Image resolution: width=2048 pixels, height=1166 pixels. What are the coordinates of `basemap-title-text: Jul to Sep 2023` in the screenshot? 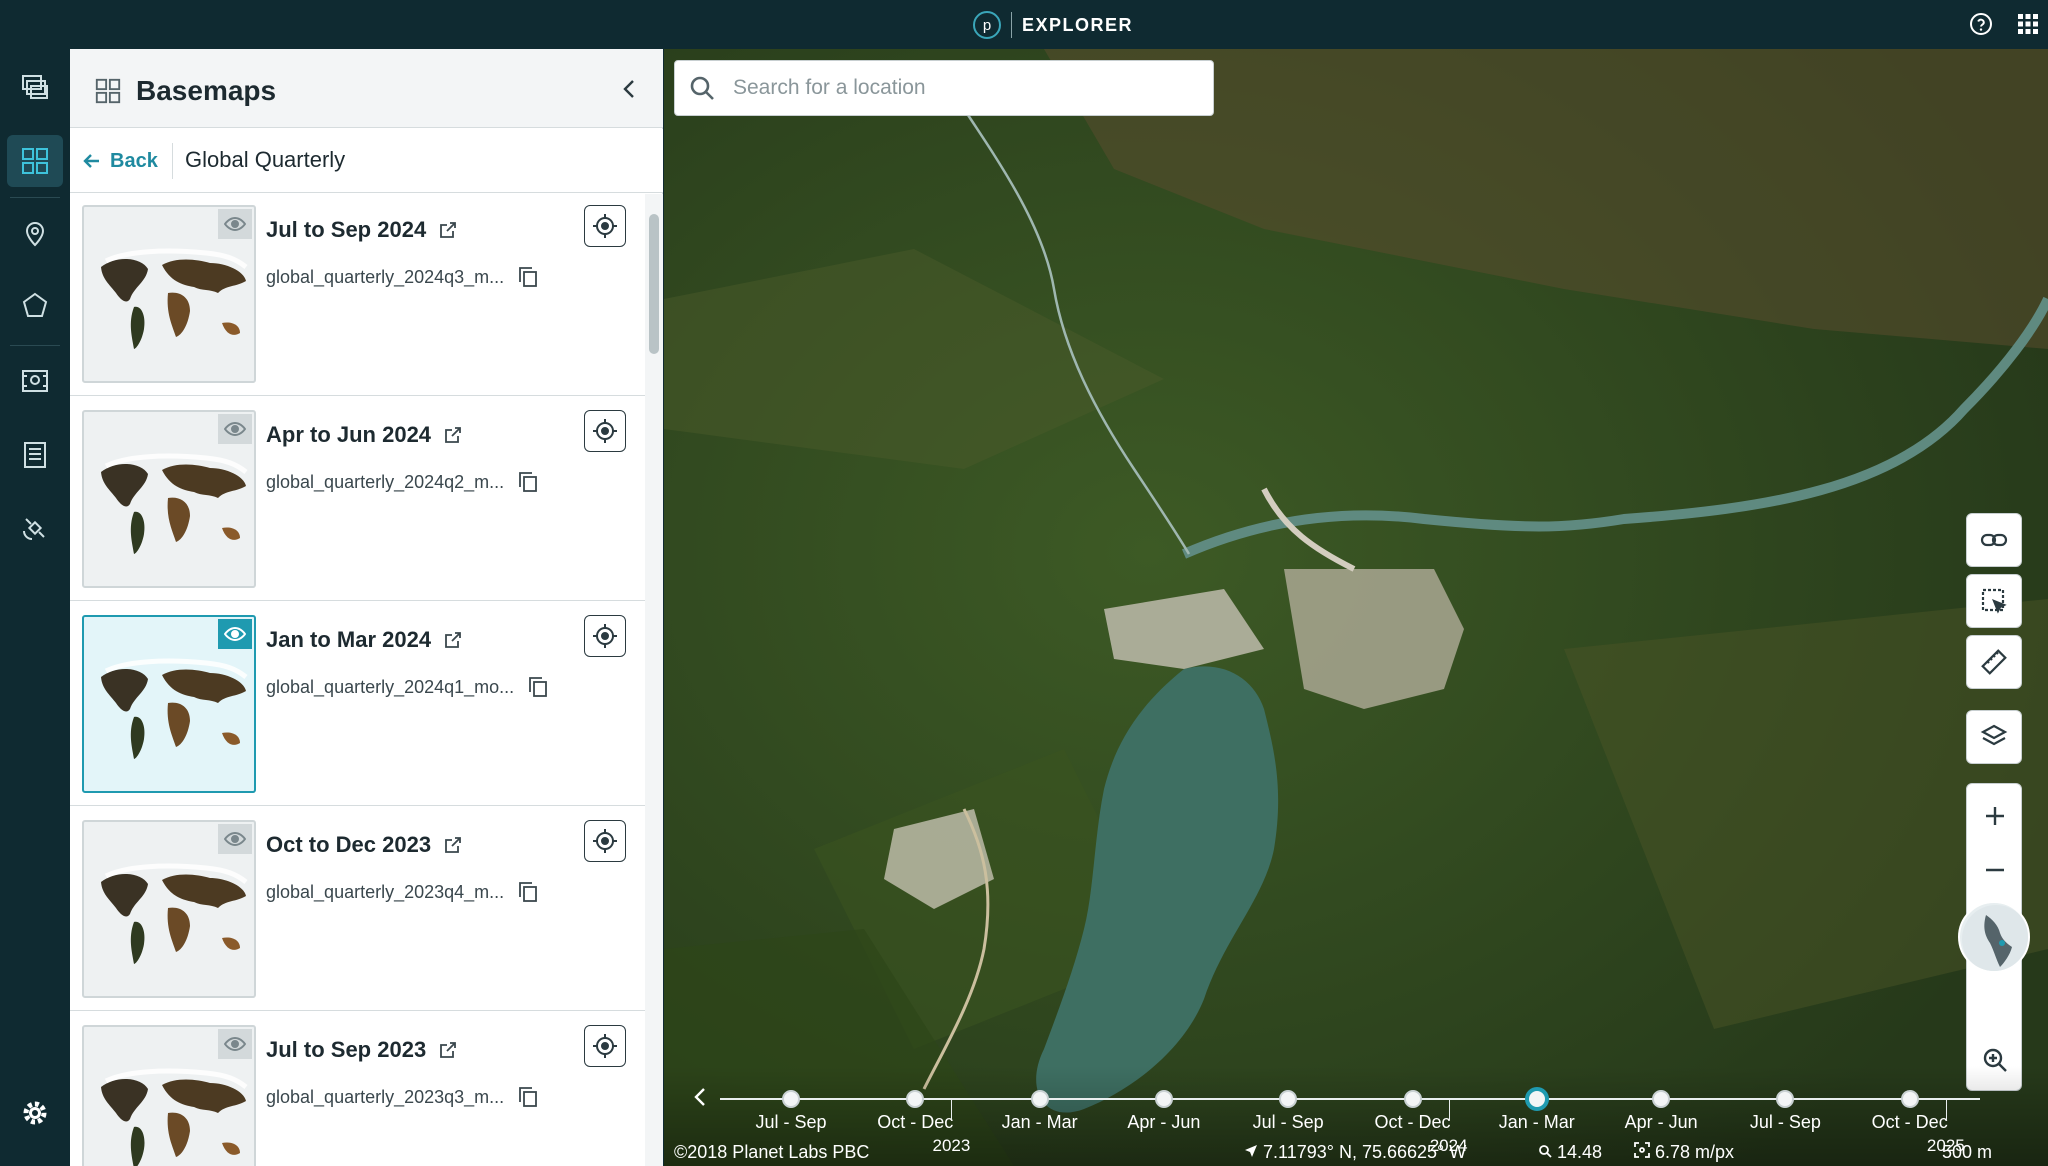 It's located at (346, 1049).